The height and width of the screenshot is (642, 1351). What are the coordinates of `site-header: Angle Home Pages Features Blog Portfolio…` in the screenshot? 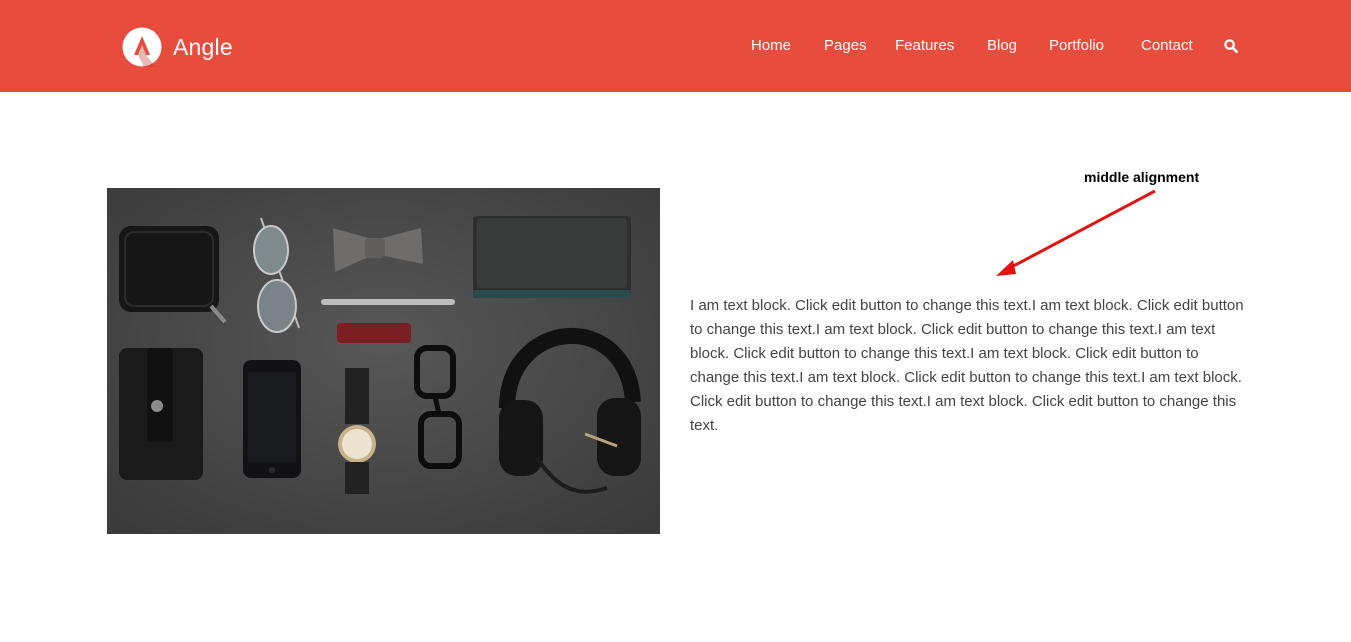 It's located at (675, 46).